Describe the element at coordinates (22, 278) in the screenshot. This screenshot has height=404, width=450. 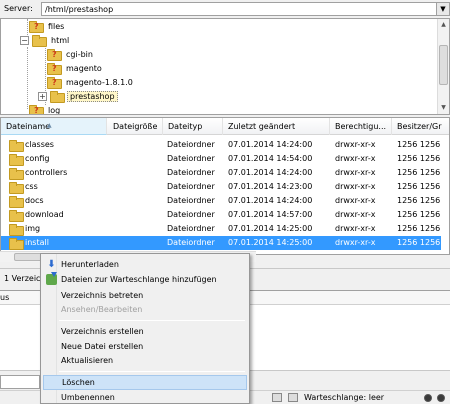
I see `selection-count-text: 1 Verzeic` at that location.